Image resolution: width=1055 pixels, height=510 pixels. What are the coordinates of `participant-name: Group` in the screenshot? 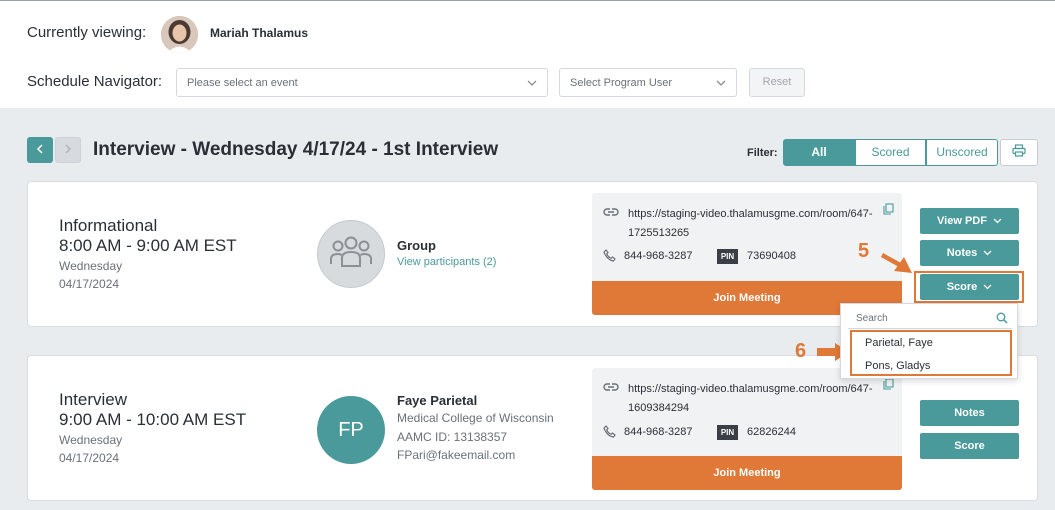 It's located at (416, 245).